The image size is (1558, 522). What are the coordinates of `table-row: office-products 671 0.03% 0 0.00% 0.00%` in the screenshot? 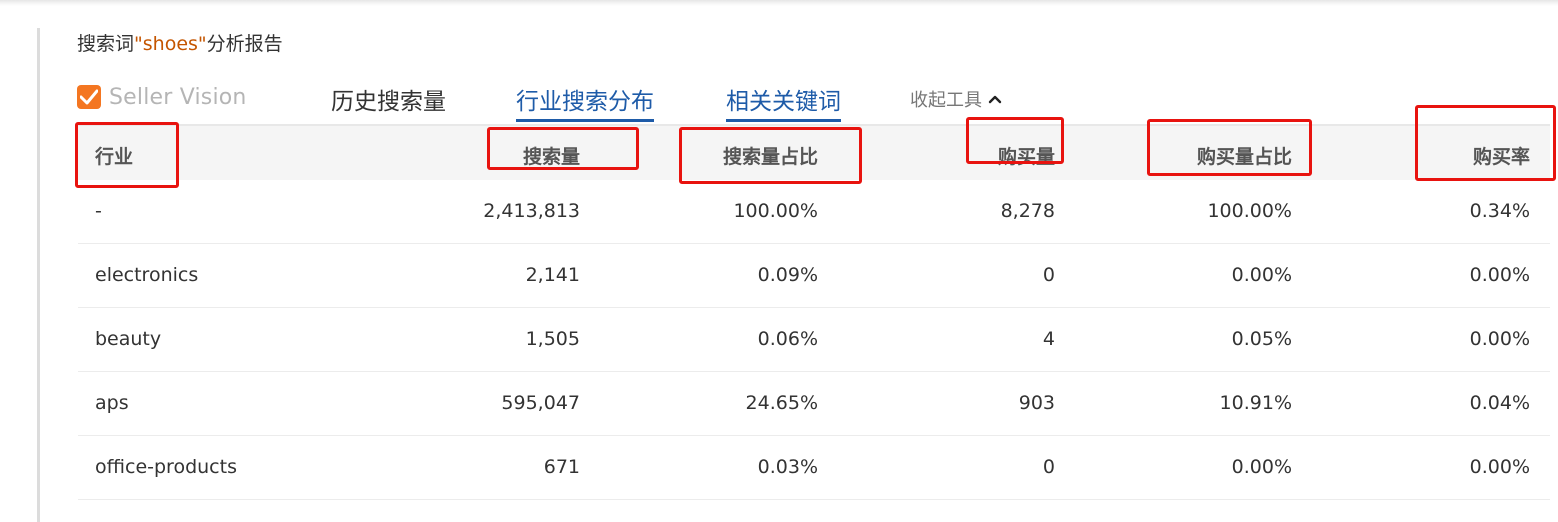 It's located at (814, 468).